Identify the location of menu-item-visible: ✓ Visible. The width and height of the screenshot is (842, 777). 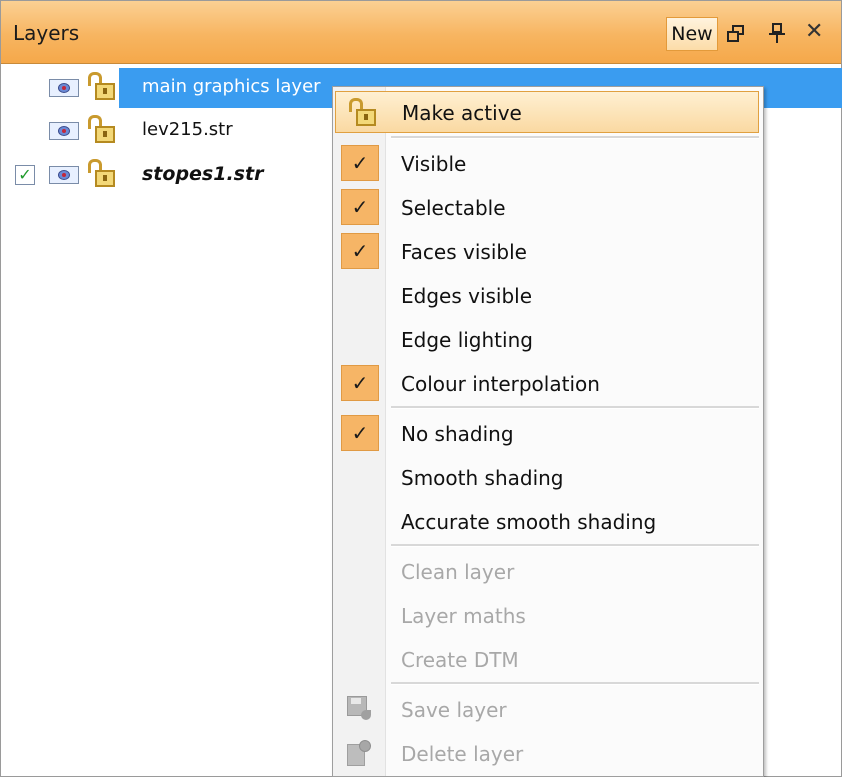
(548, 164).